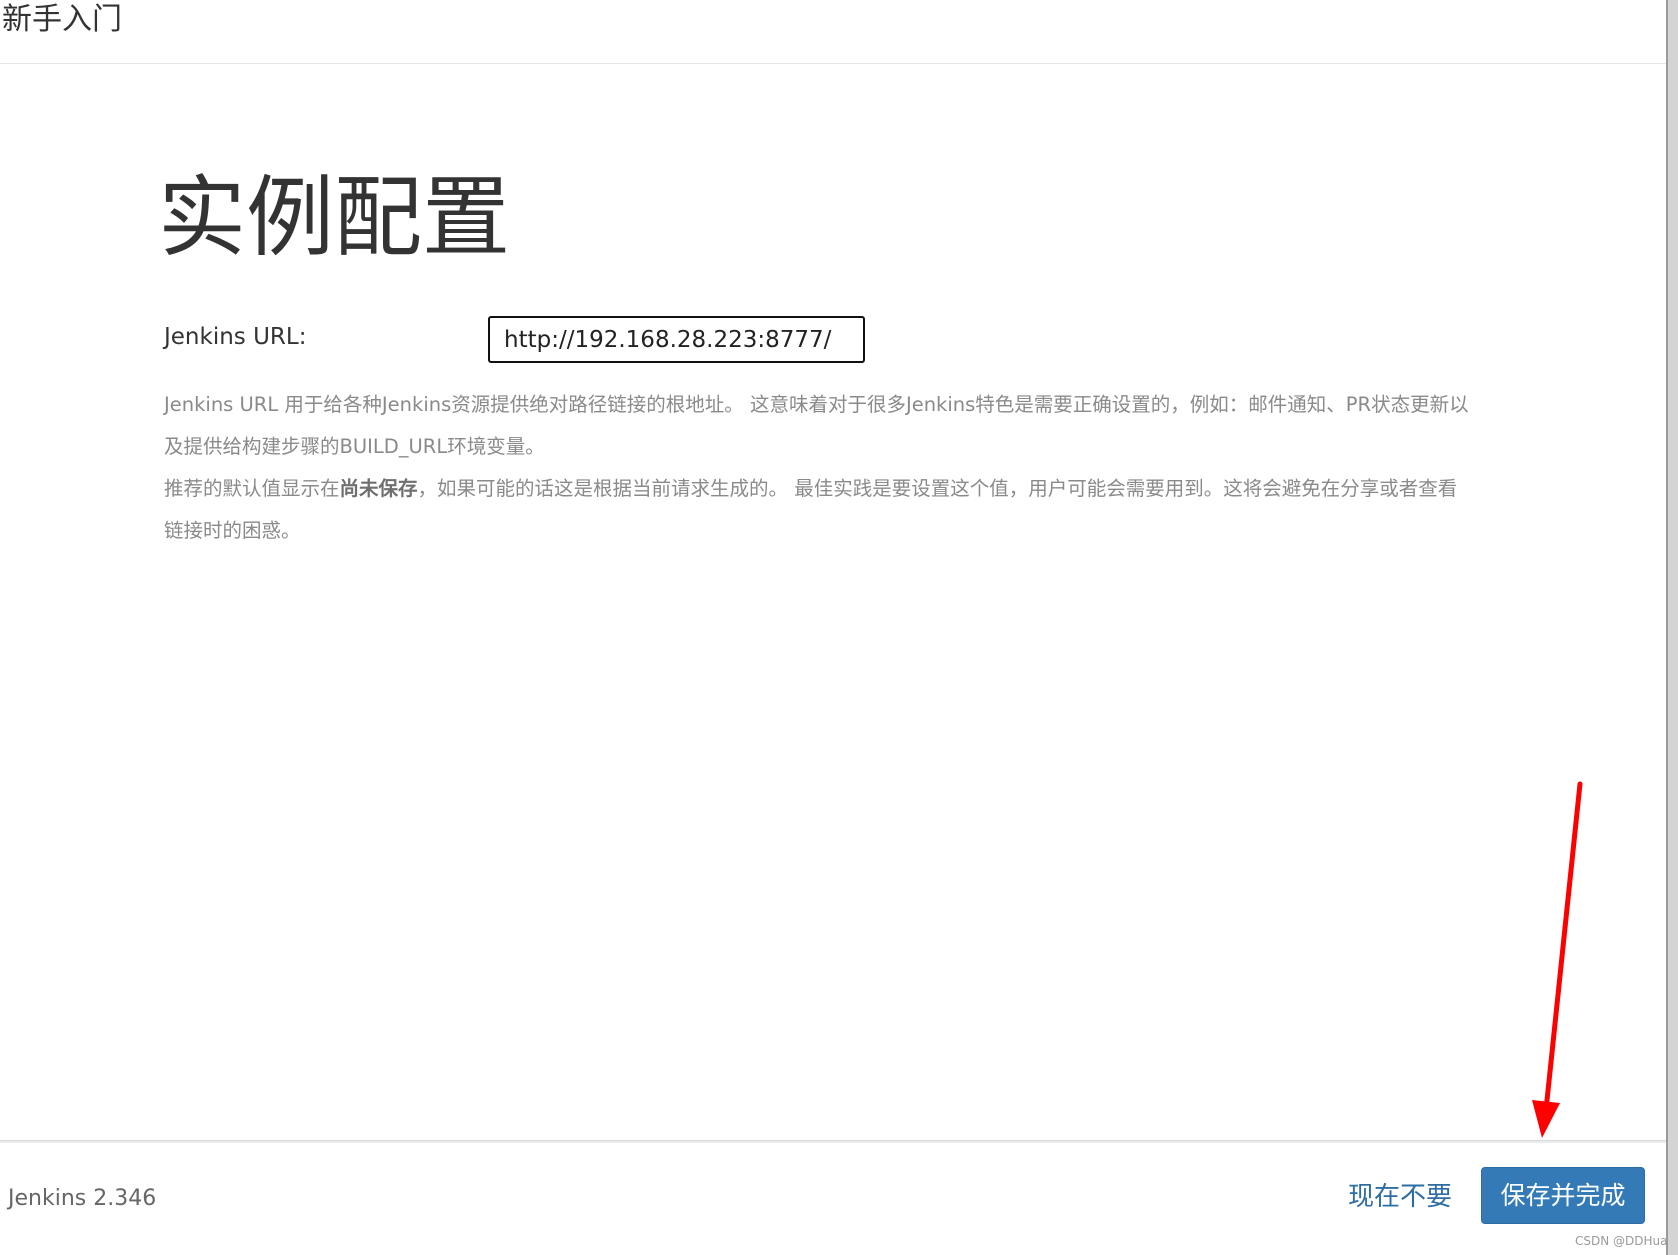  Describe the element at coordinates (82, 1198) in the screenshot. I see `jenkins-version: Jenkins 2.346` at that location.